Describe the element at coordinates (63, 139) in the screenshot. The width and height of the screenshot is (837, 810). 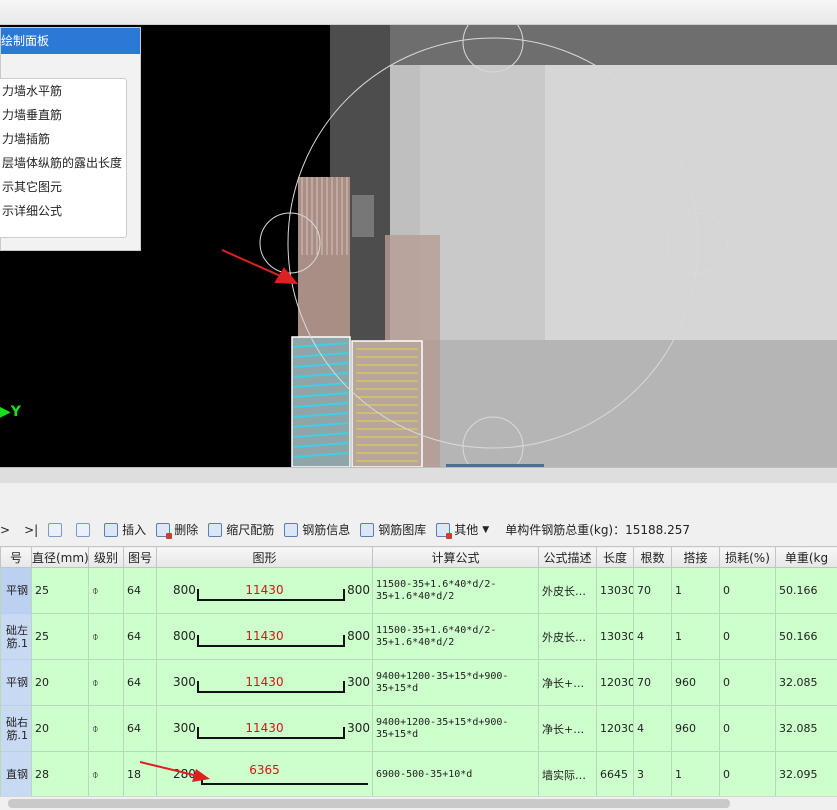
I see `panel-item-wall-dowel: 力墙插筋` at that location.